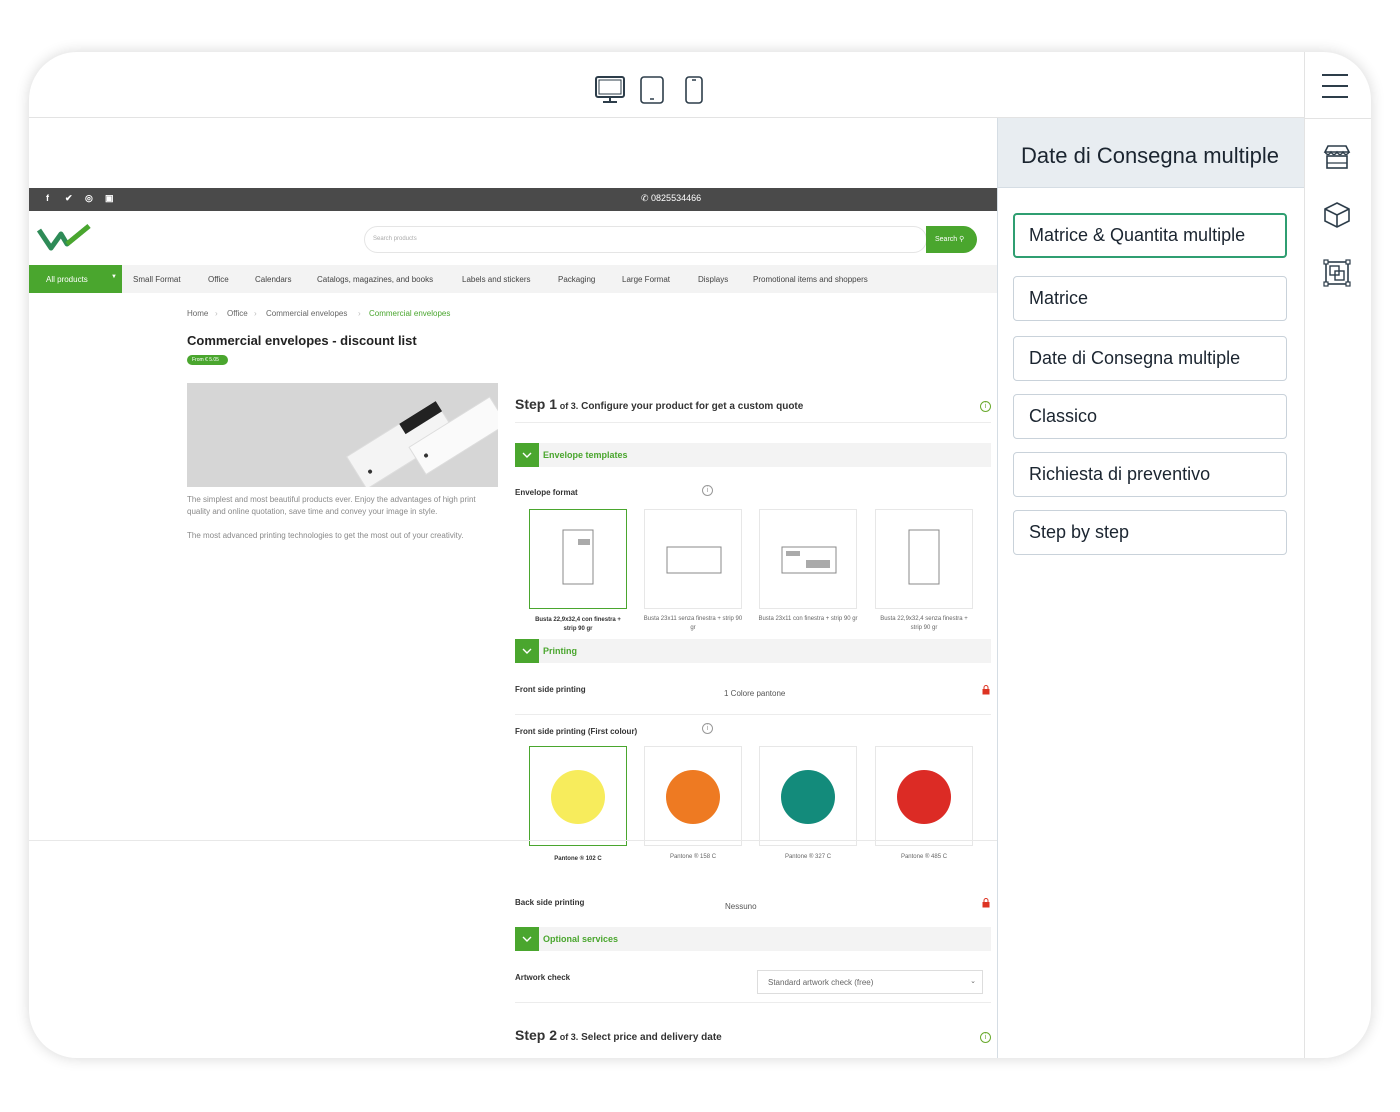 This screenshot has height=1112, width=1400. What do you see at coordinates (197, 313) in the screenshot?
I see `breadcrumb-home: Home` at bounding box center [197, 313].